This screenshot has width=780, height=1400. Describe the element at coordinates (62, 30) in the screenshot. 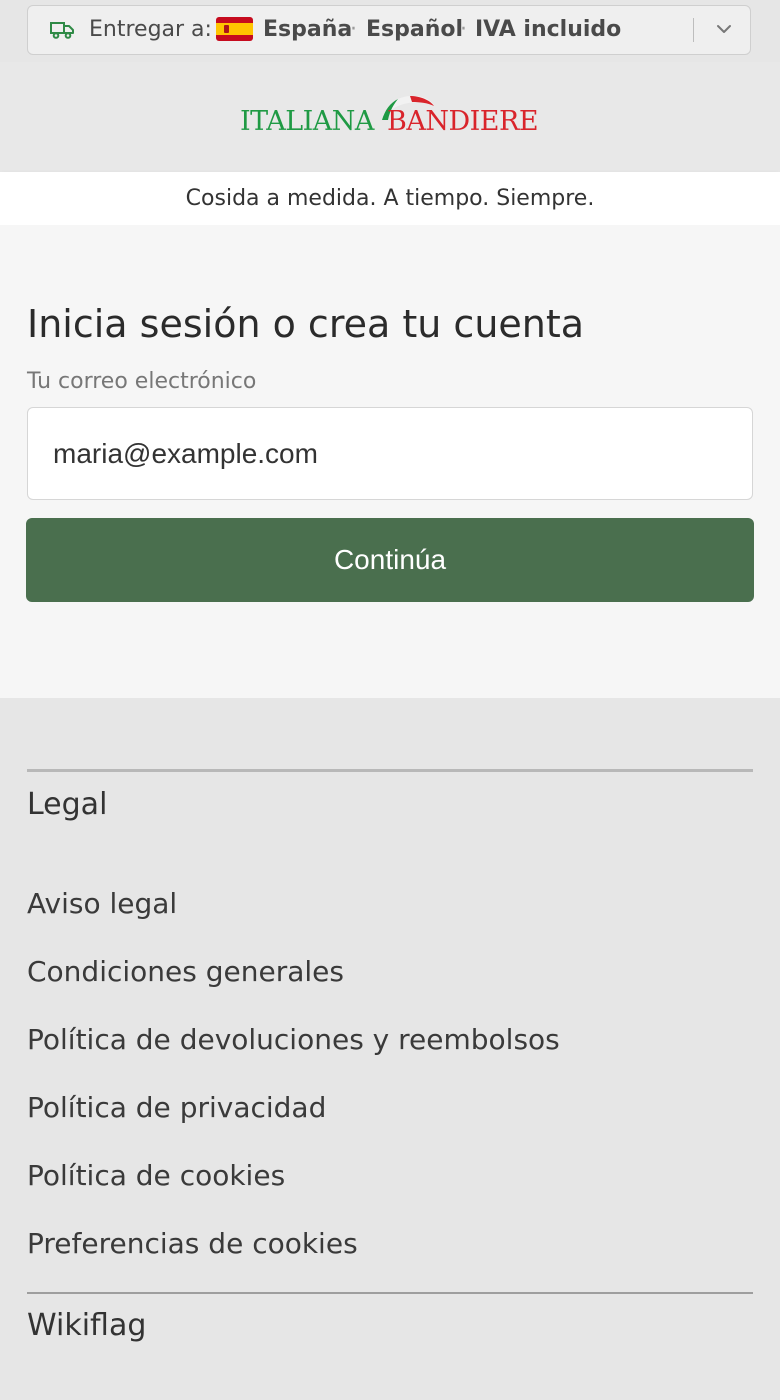

I see `truck-icon` at that location.